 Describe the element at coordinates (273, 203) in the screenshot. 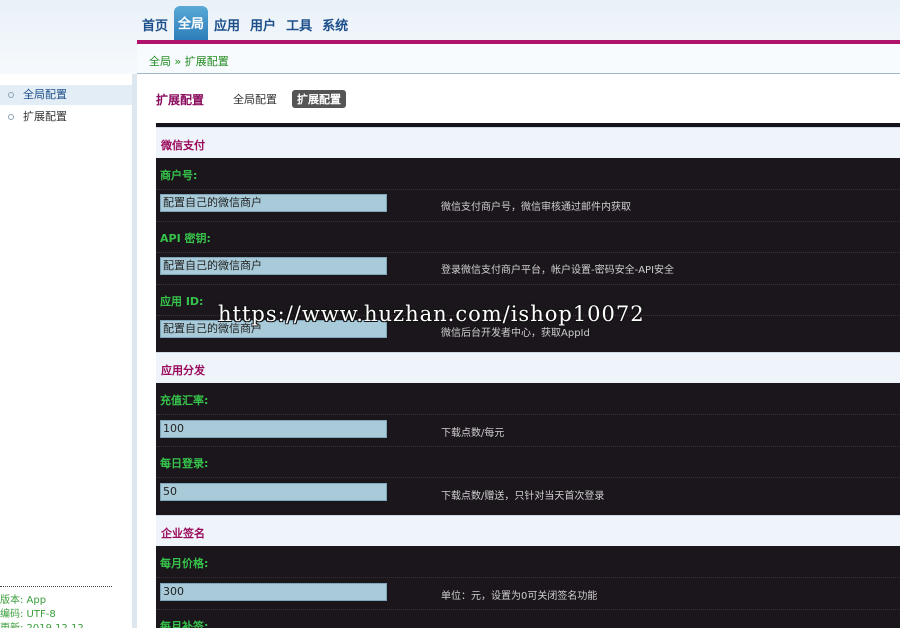

I see `merchant-id-input: 配置自己的微信商户` at that location.